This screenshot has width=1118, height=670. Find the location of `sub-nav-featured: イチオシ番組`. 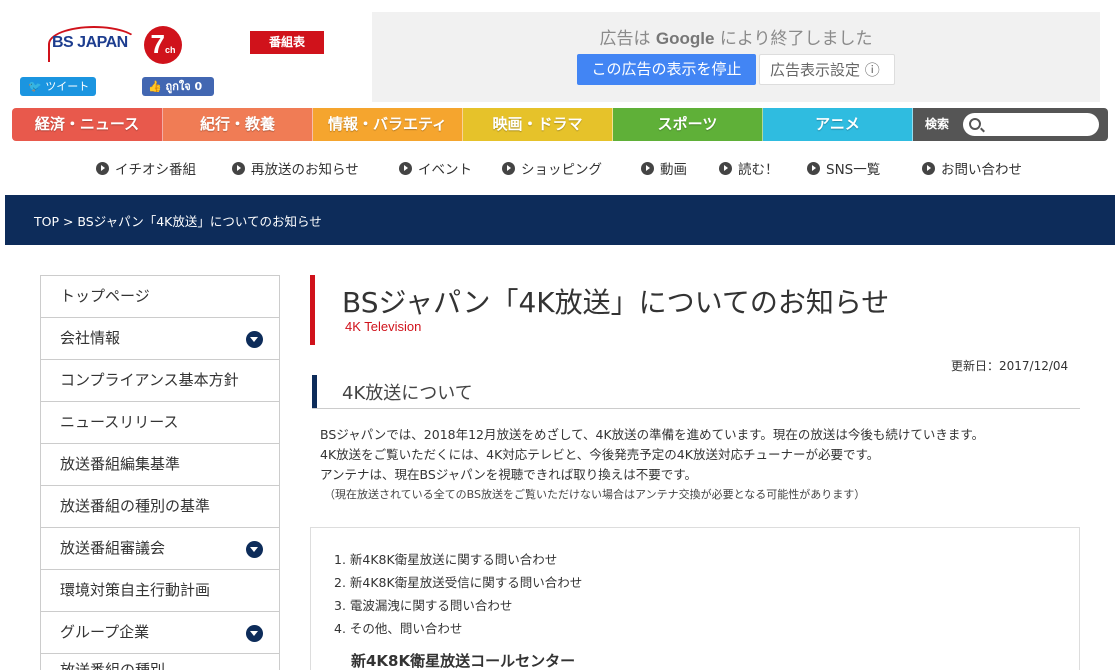

sub-nav-featured: イチオシ番組 is located at coordinates (146, 168).